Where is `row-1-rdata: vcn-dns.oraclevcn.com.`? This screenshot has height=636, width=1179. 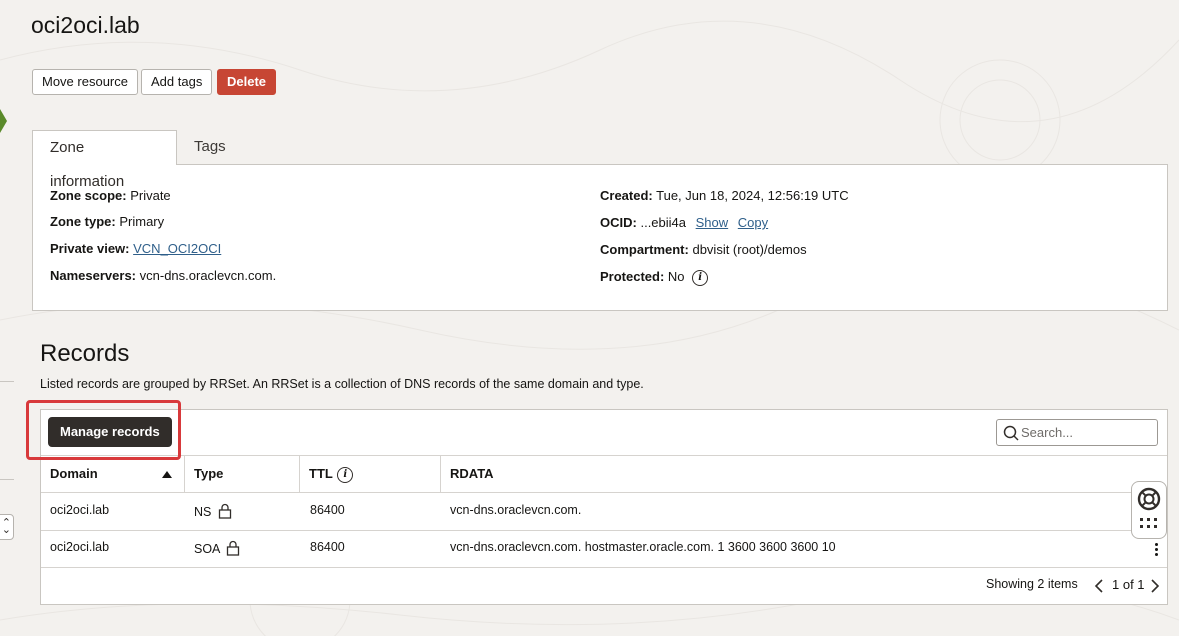 row-1-rdata: vcn-dns.oraclevcn.com. is located at coordinates (516, 510).